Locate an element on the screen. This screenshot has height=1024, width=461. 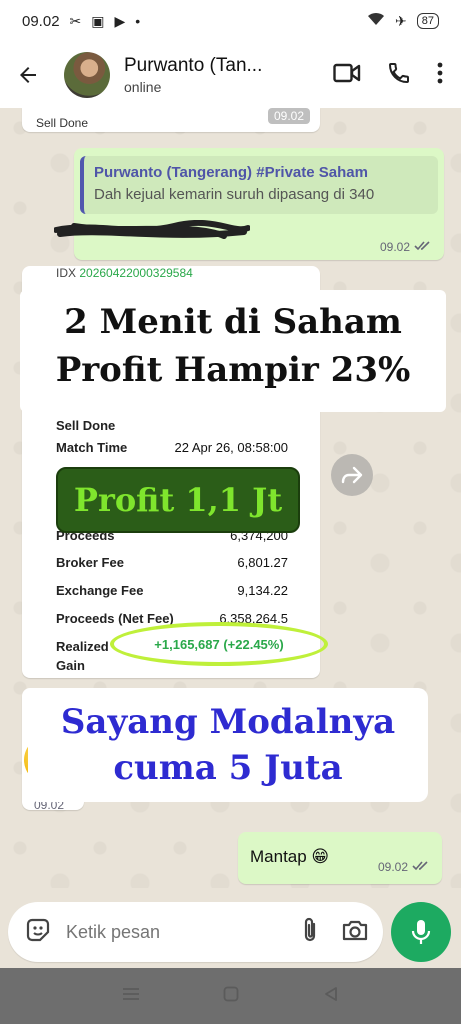
headline-line-2: Profit Hampir 23% is located at coordinates (233, 370).